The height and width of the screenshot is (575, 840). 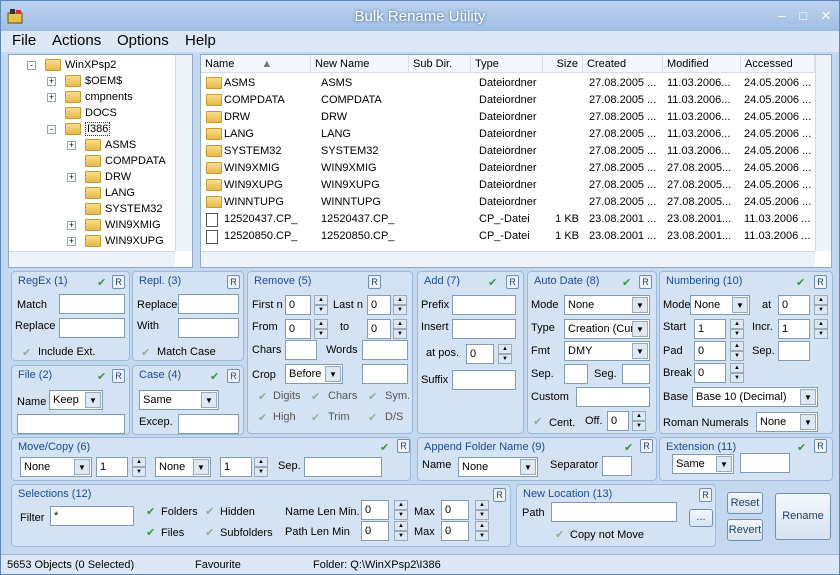 I want to click on crop-select: Before ▼, so click(x=314, y=374).